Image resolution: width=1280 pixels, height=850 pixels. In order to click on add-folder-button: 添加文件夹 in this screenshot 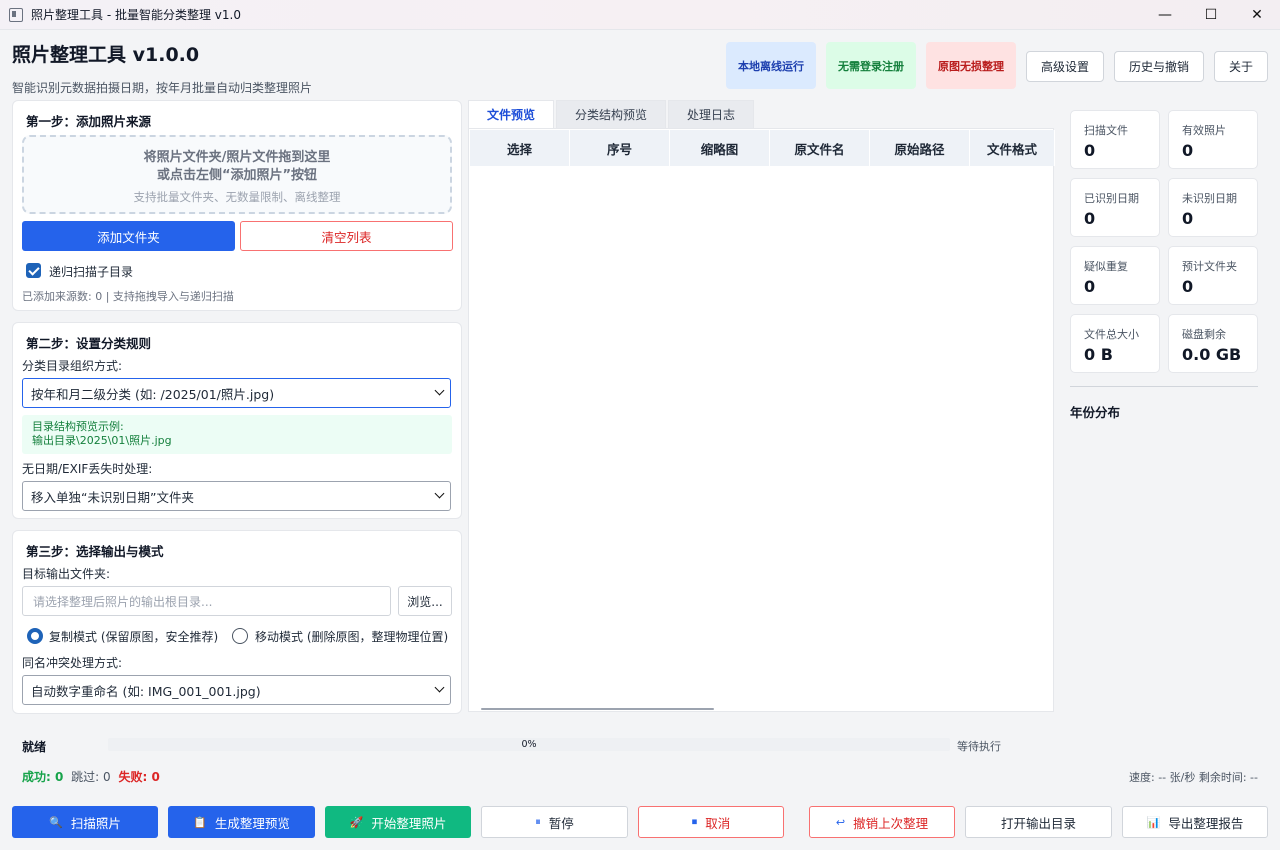, I will do `click(128, 236)`.